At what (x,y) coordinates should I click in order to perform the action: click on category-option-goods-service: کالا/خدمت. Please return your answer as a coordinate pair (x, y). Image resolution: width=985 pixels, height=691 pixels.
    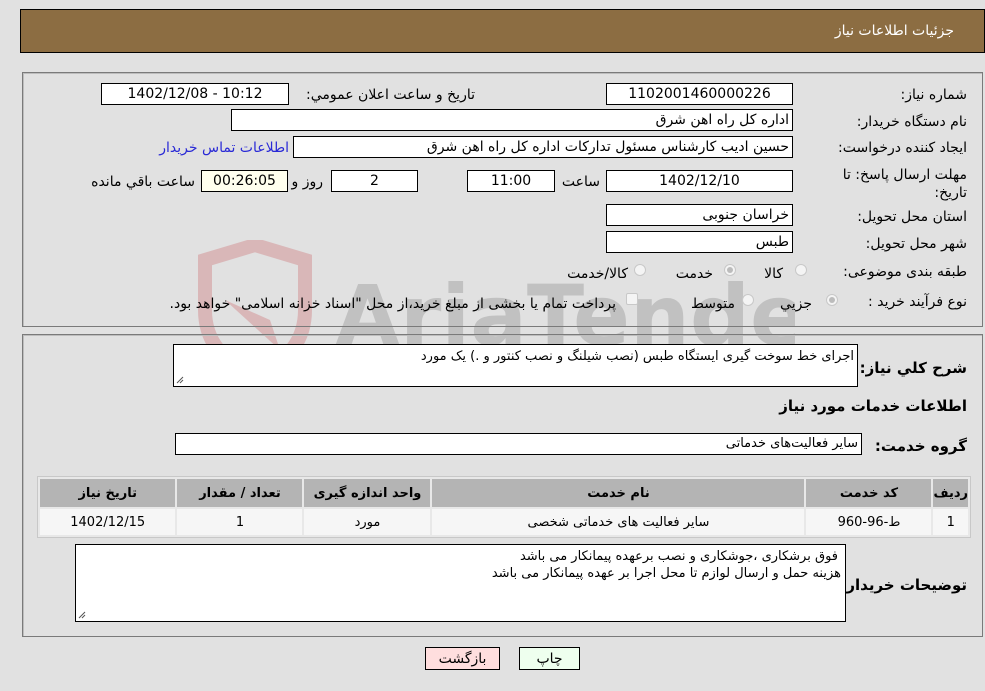
    Looking at the image, I should click on (597, 274).